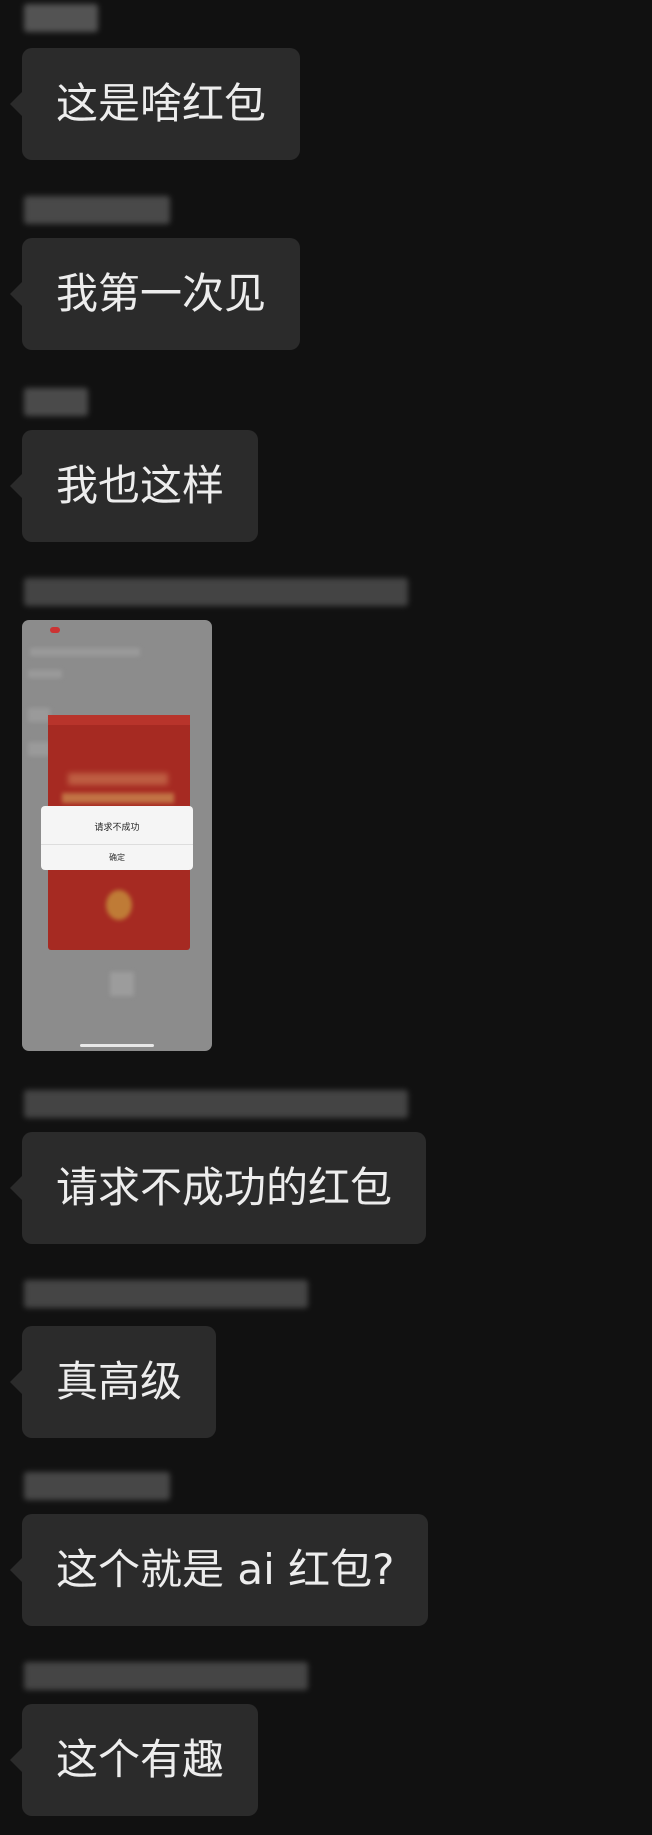  Describe the element at coordinates (134, 486) in the screenshot. I see `message-bubble: 我也这样` at that location.